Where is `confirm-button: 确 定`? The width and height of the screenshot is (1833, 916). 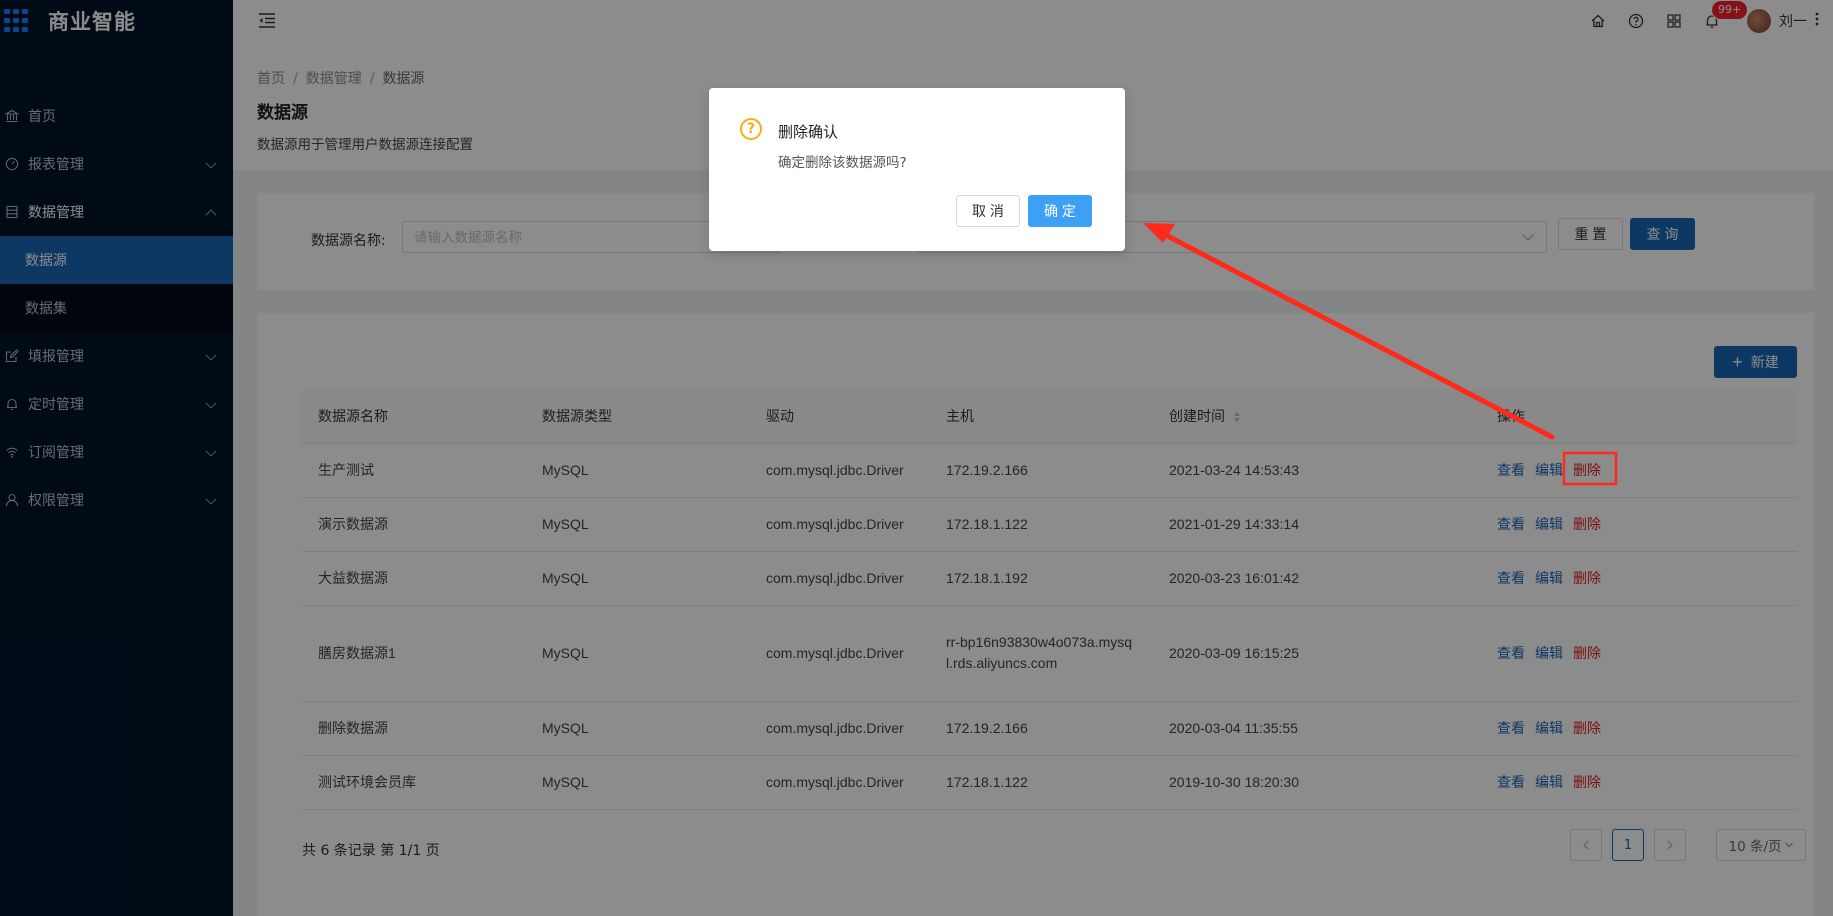
confirm-button: 确 定 is located at coordinates (1060, 211).